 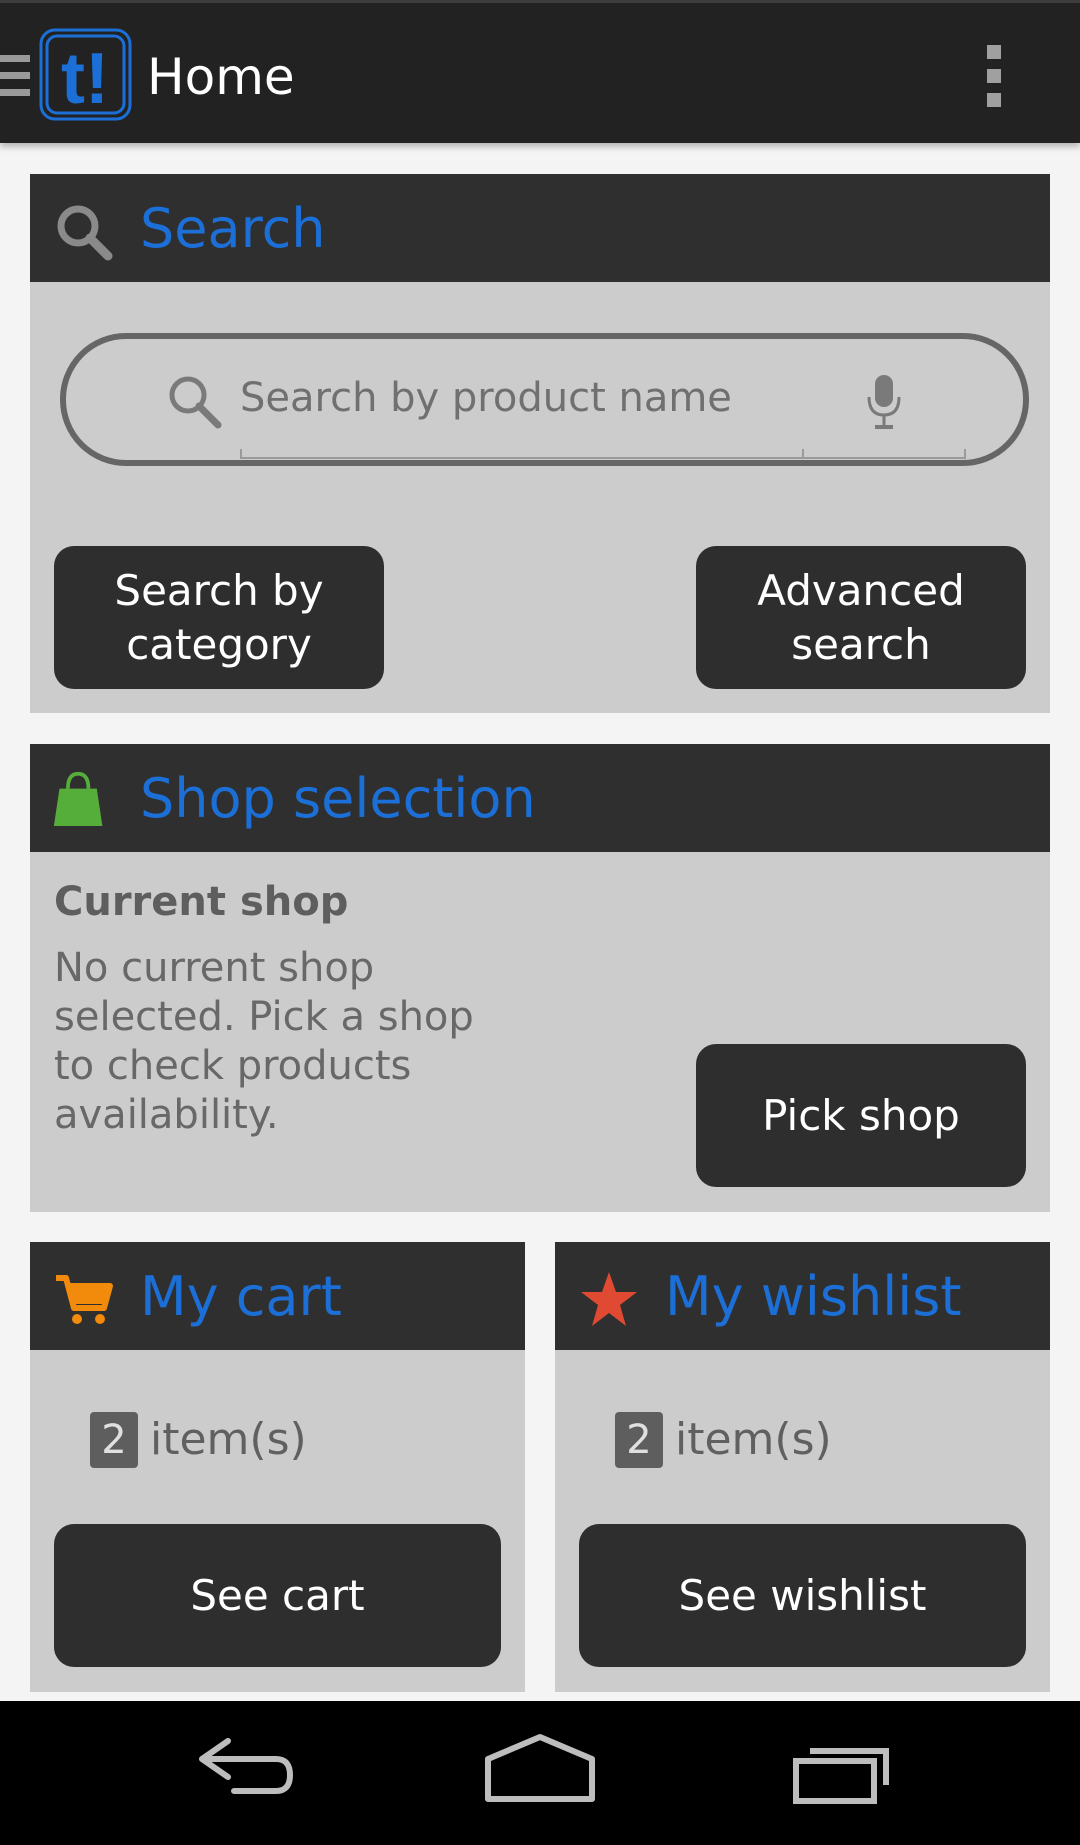 What do you see at coordinates (813, 1296) in the screenshot?
I see `wishlist-card-title: My wishlist` at bounding box center [813, 1296].